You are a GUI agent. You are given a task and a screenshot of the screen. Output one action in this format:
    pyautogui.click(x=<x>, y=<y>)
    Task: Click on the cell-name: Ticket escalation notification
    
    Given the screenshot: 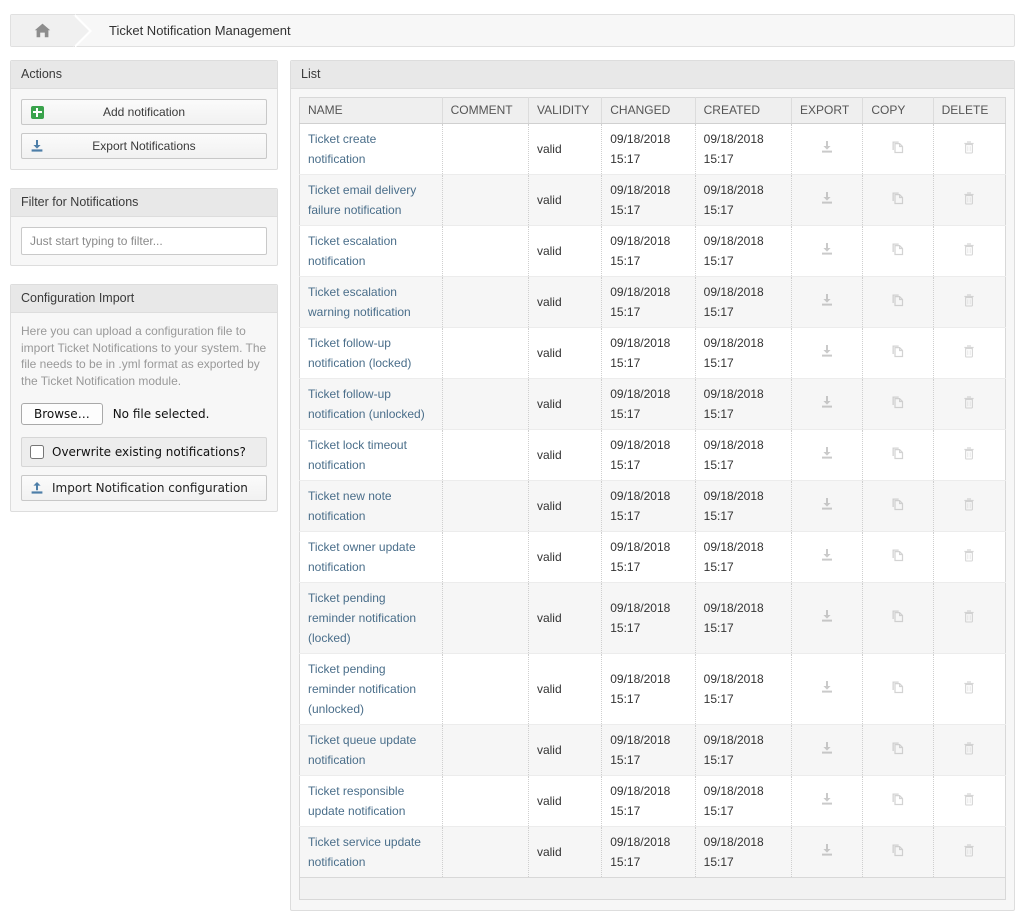 What is the action you would take?
    pyautogui.click(x=371, y=251)
    